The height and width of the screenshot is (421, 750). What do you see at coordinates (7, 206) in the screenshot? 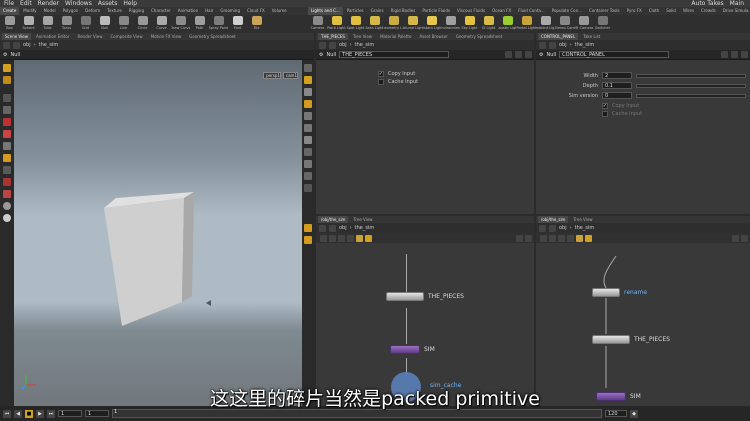
I see `render-region-icon` at bounding box center [7, 206].